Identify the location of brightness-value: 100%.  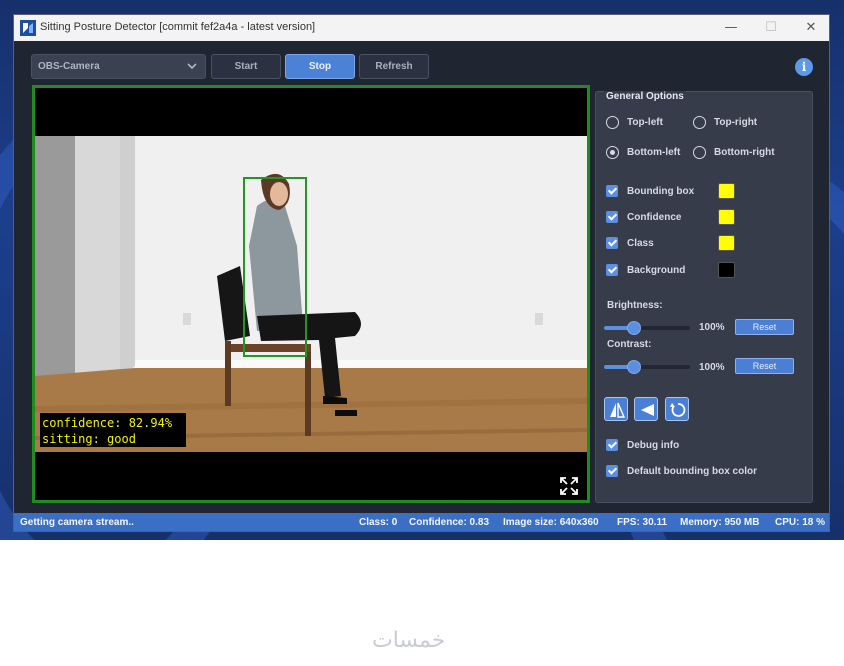
(712, 327).